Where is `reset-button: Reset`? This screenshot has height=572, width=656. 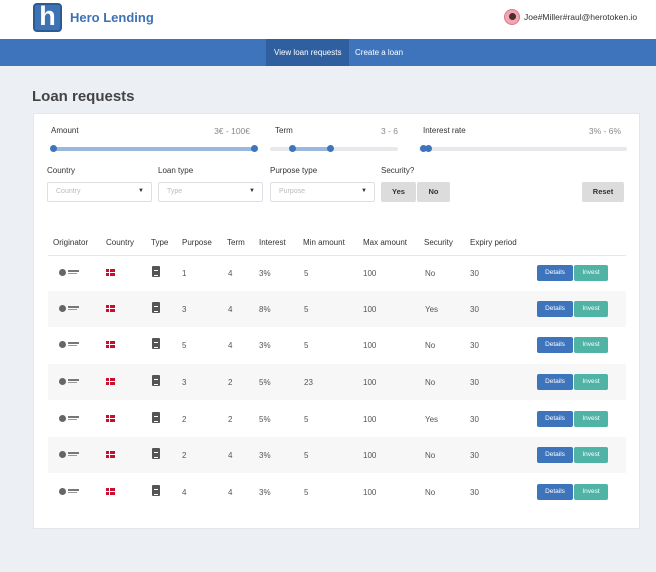
reset-button: Reset is located at coordinates (603, 192).